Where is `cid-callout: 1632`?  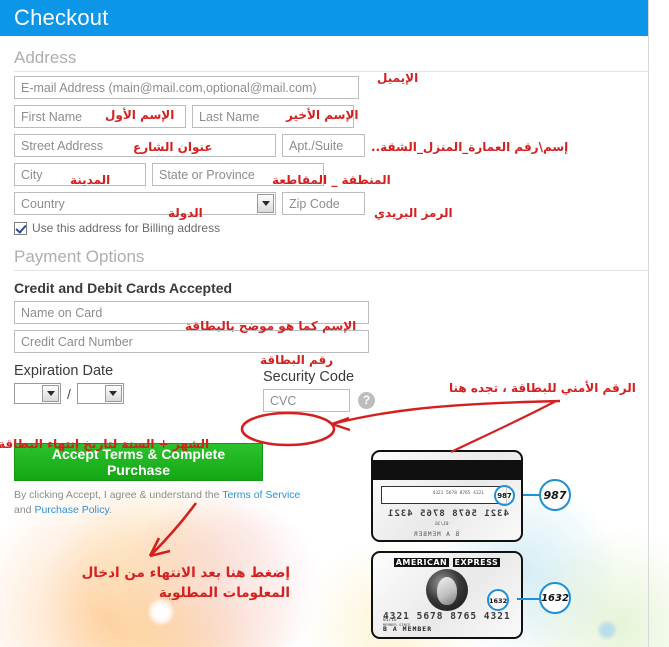 cid-callout: 1632 is located at coordinates (555, 598).